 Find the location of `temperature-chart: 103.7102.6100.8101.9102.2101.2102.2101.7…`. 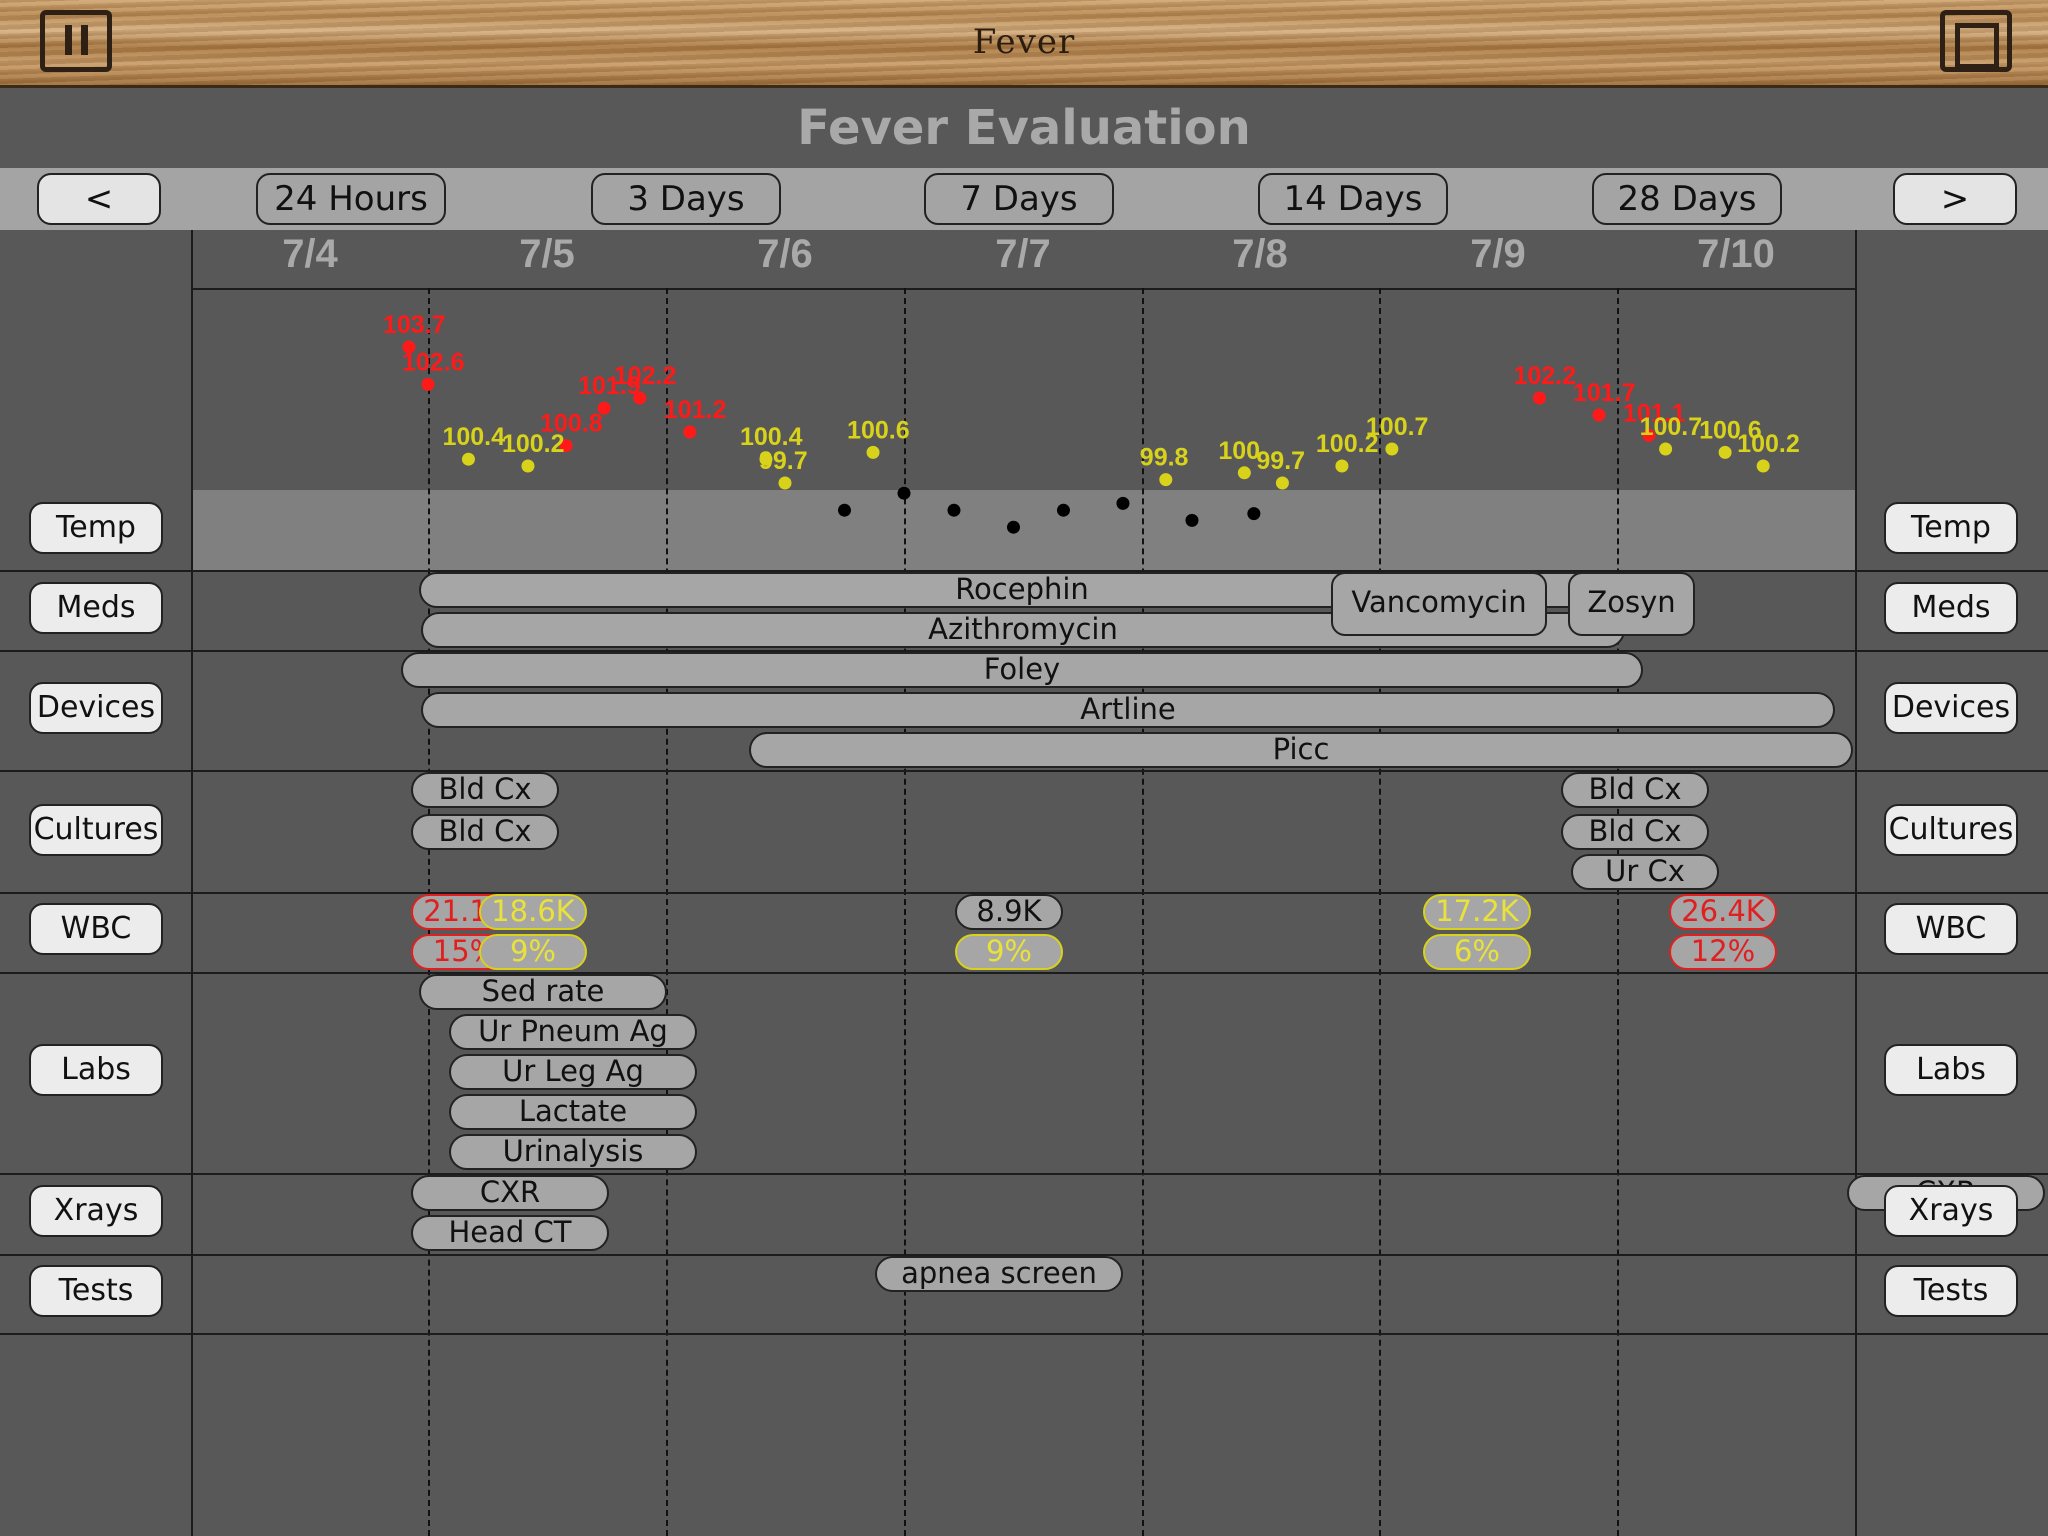

temperature-chart: 103.7102.6100.8101.9102.2101.2102.2101.7… is located at coordinates (1091, 422).